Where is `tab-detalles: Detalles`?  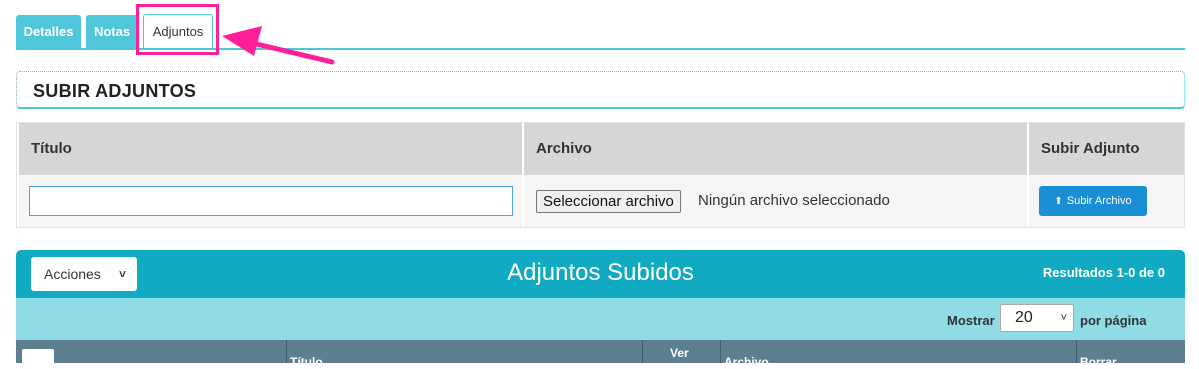
tab-detalles: Detalles is located at coordinates (48, 32).